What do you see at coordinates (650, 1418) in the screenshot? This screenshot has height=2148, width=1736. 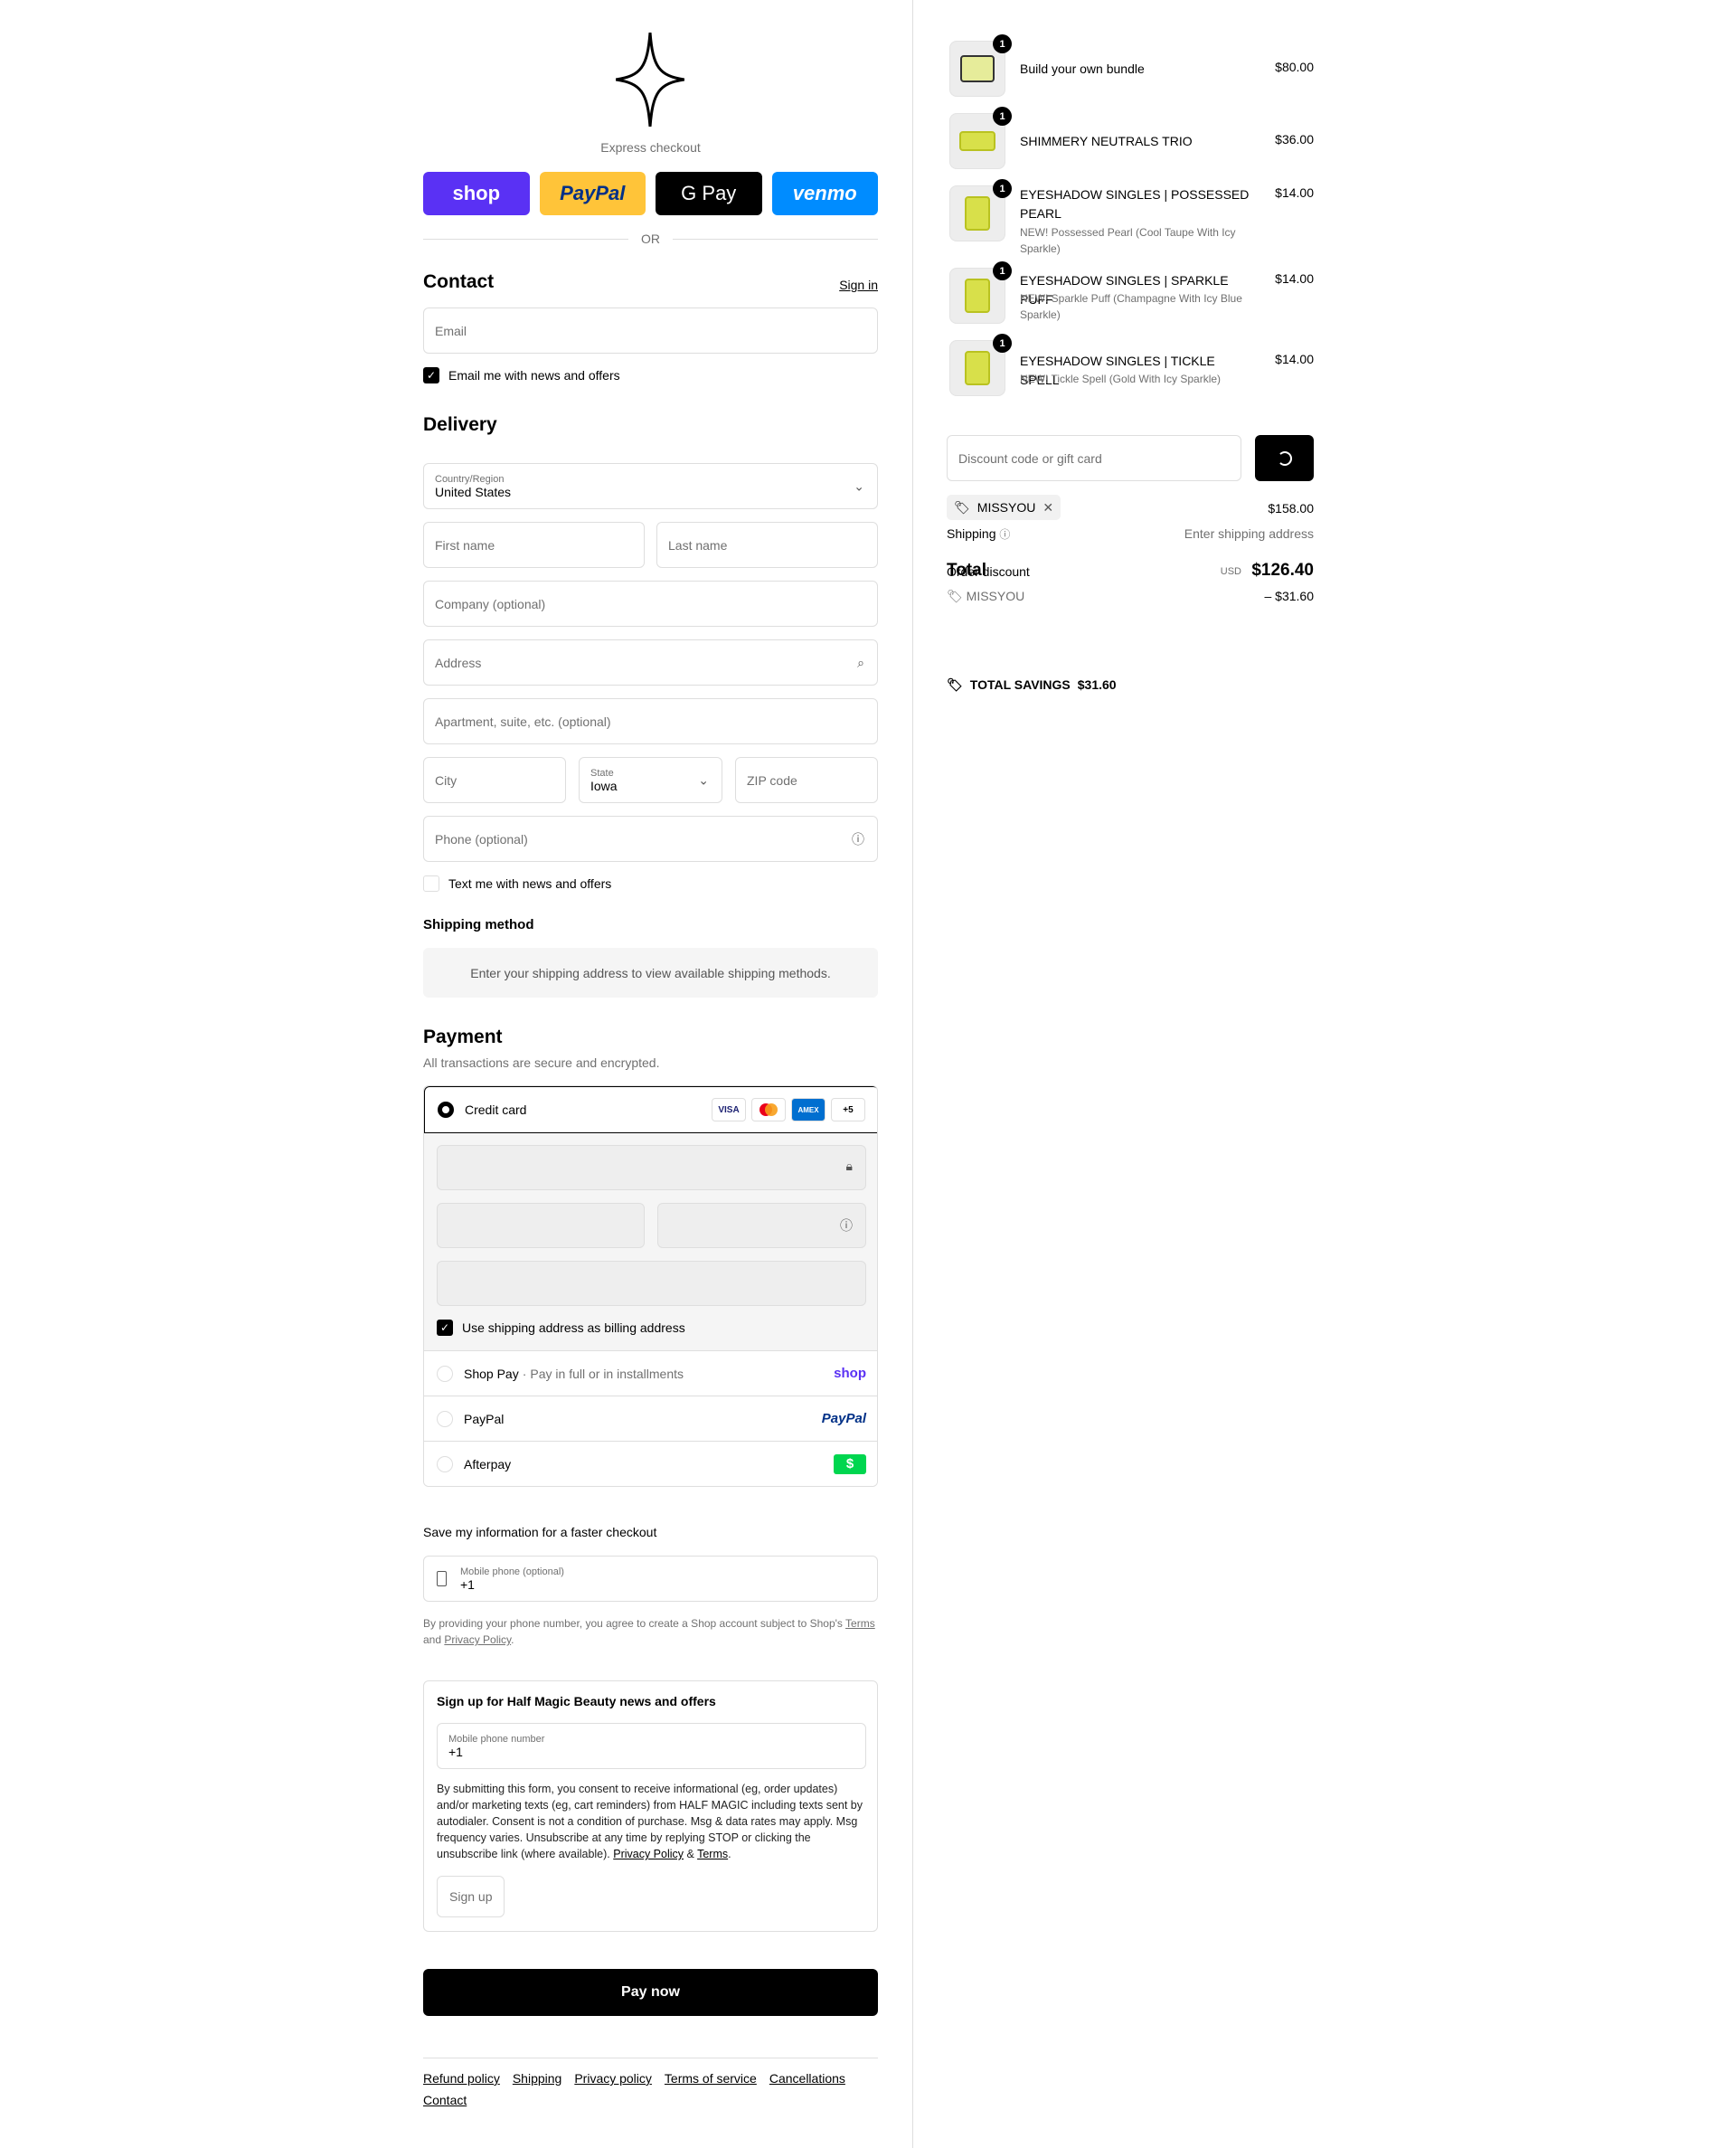 I see `paypal-option: PayPal PayPal` at bounding box center [650, 1418].